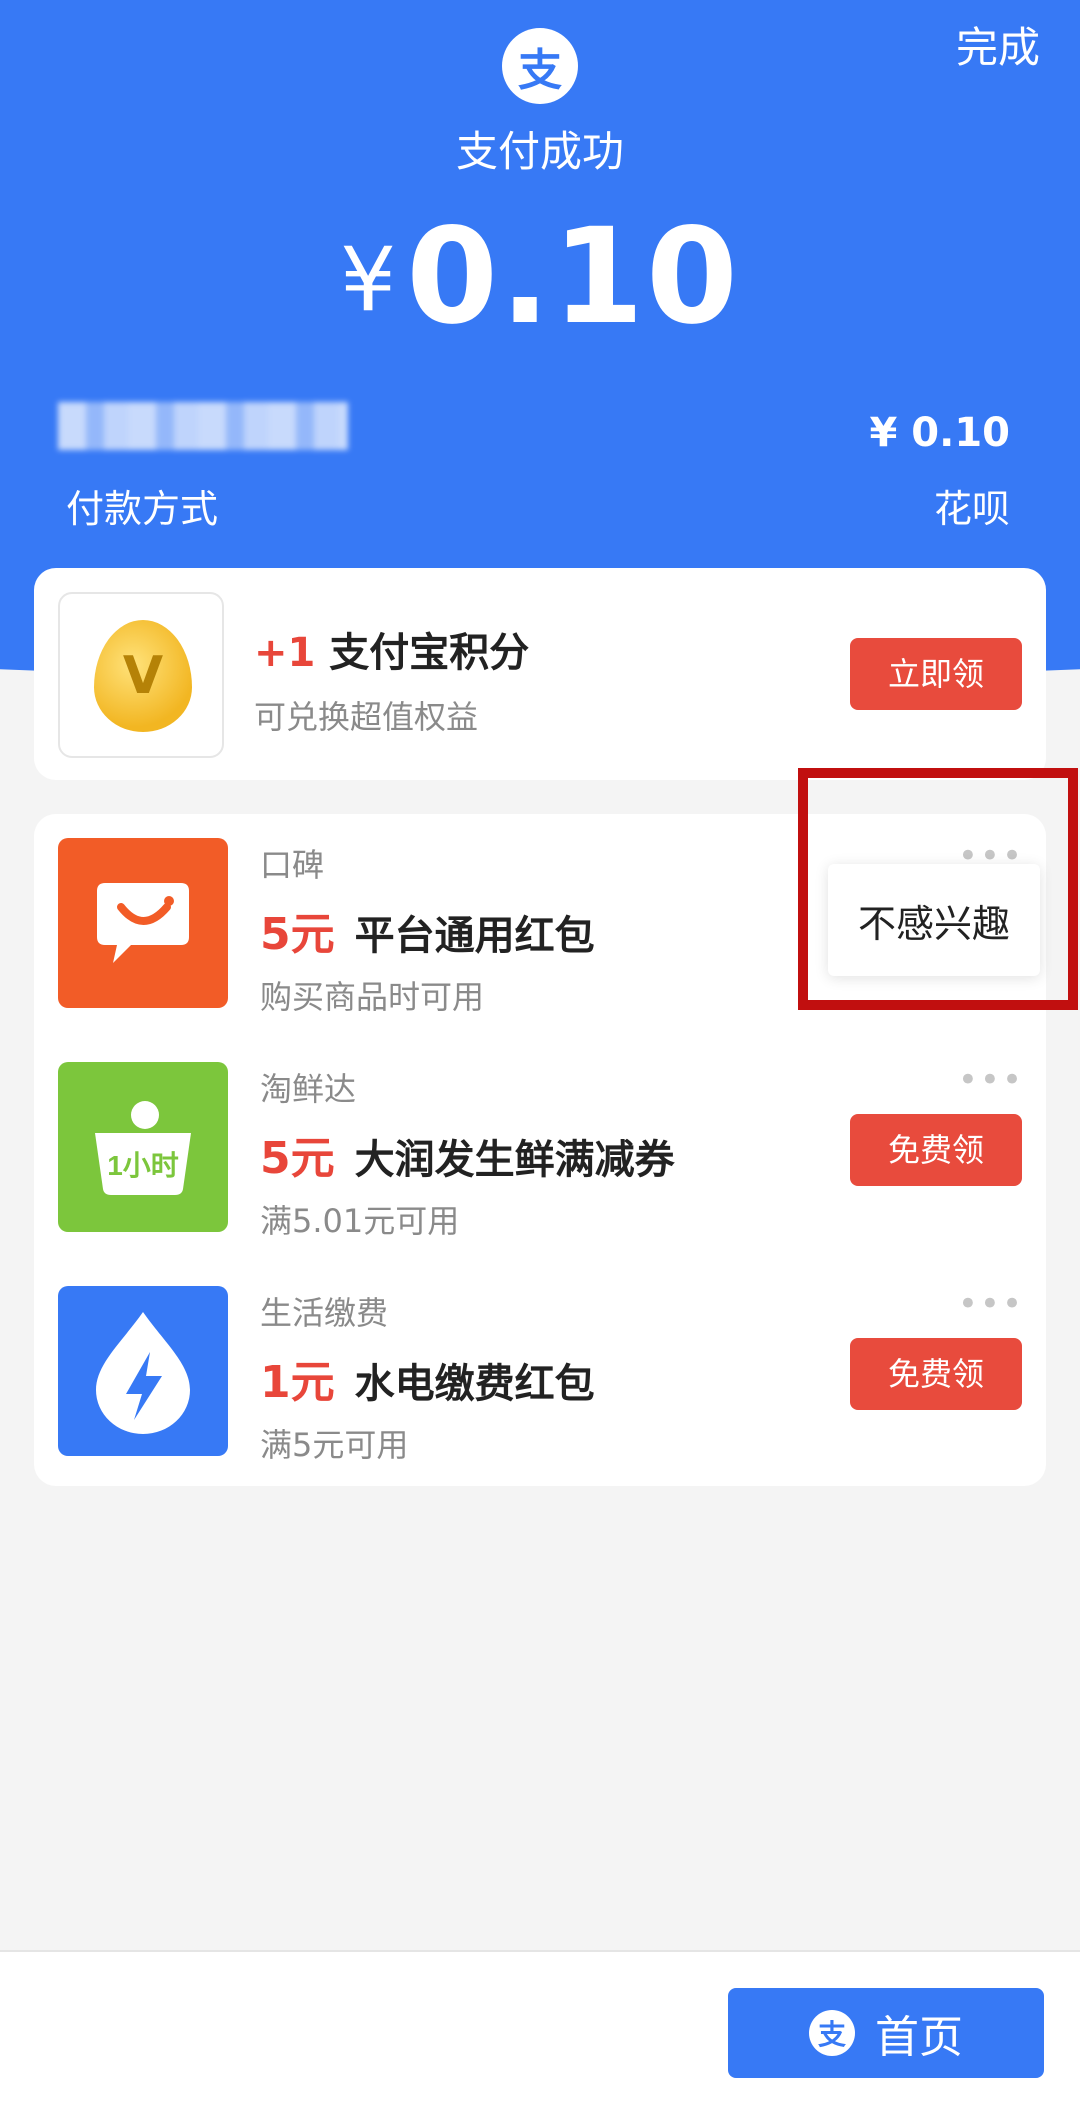 This screenshot has width=1080, height=2107. What do you see at coordinates (334, 1445) in the screenshot?
I see `offer-condition: 满5元可用` at bounding box center [334, 1445].